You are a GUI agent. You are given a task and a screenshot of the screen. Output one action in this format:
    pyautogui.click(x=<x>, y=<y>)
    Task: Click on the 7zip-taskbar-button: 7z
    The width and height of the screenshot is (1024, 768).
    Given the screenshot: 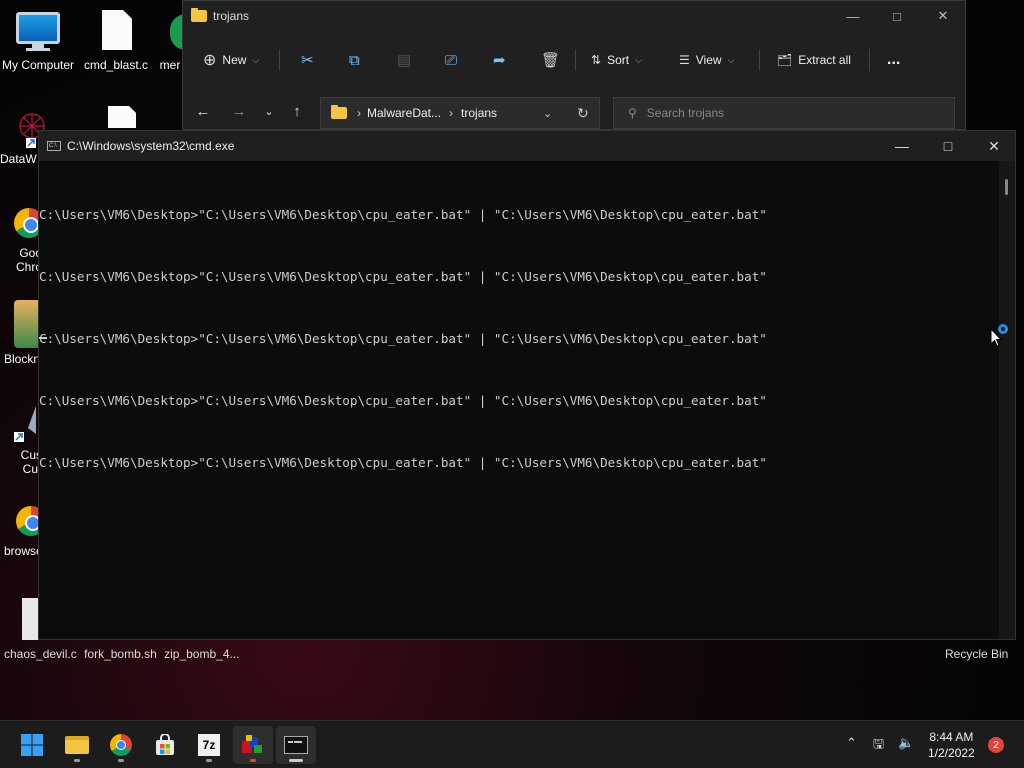 What is the action you would take?
    pyautogui.click(x=209, y=745)
    